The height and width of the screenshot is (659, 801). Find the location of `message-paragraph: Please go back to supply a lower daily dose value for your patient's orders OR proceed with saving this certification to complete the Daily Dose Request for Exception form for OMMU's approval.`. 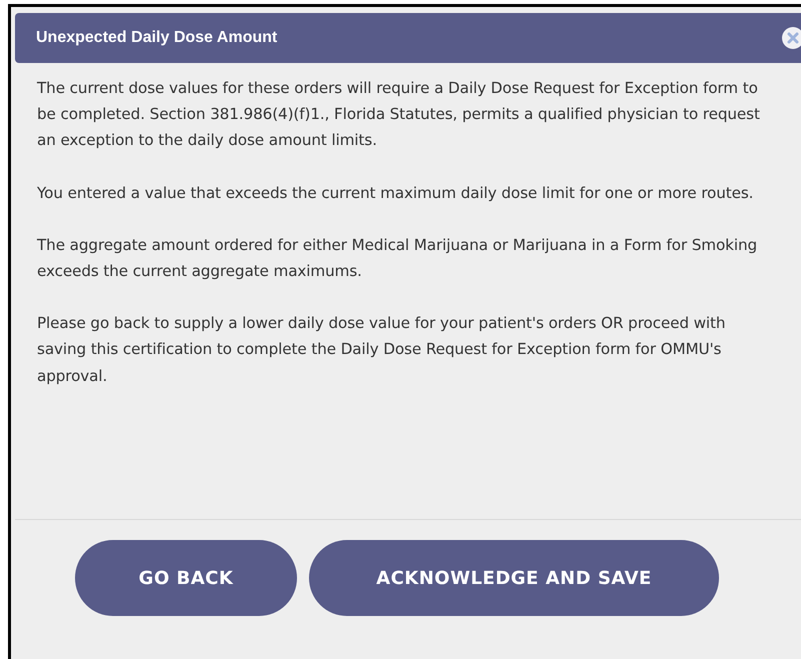

message-paragraph: Please go back to supply a lower daily dose value for your patient's orders OR proceed with saving this certification to complete the Daily Dose Request for Exception form for OMMU's approval. is located at coordinates (381, 350).